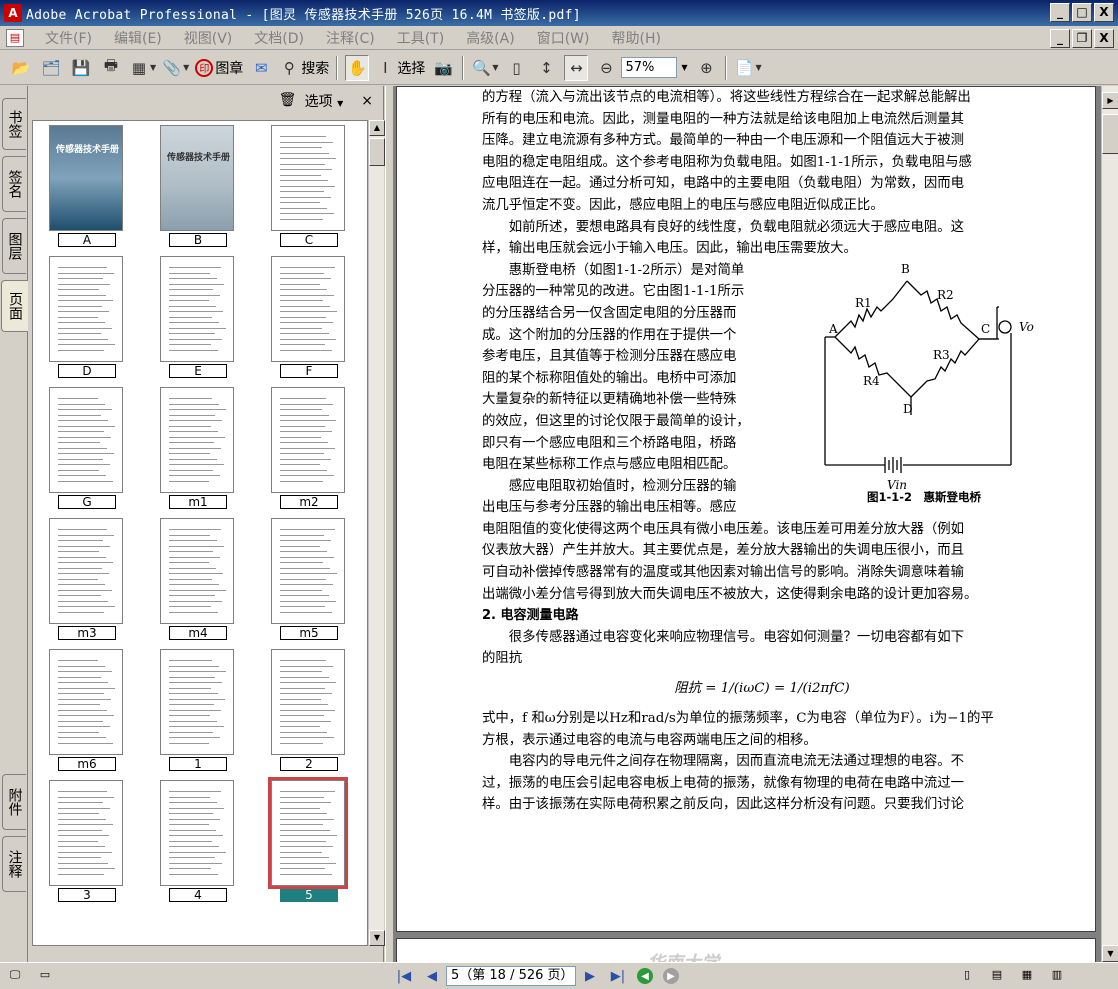  I want to click on tab-comments: 注释, so click(14, 864).